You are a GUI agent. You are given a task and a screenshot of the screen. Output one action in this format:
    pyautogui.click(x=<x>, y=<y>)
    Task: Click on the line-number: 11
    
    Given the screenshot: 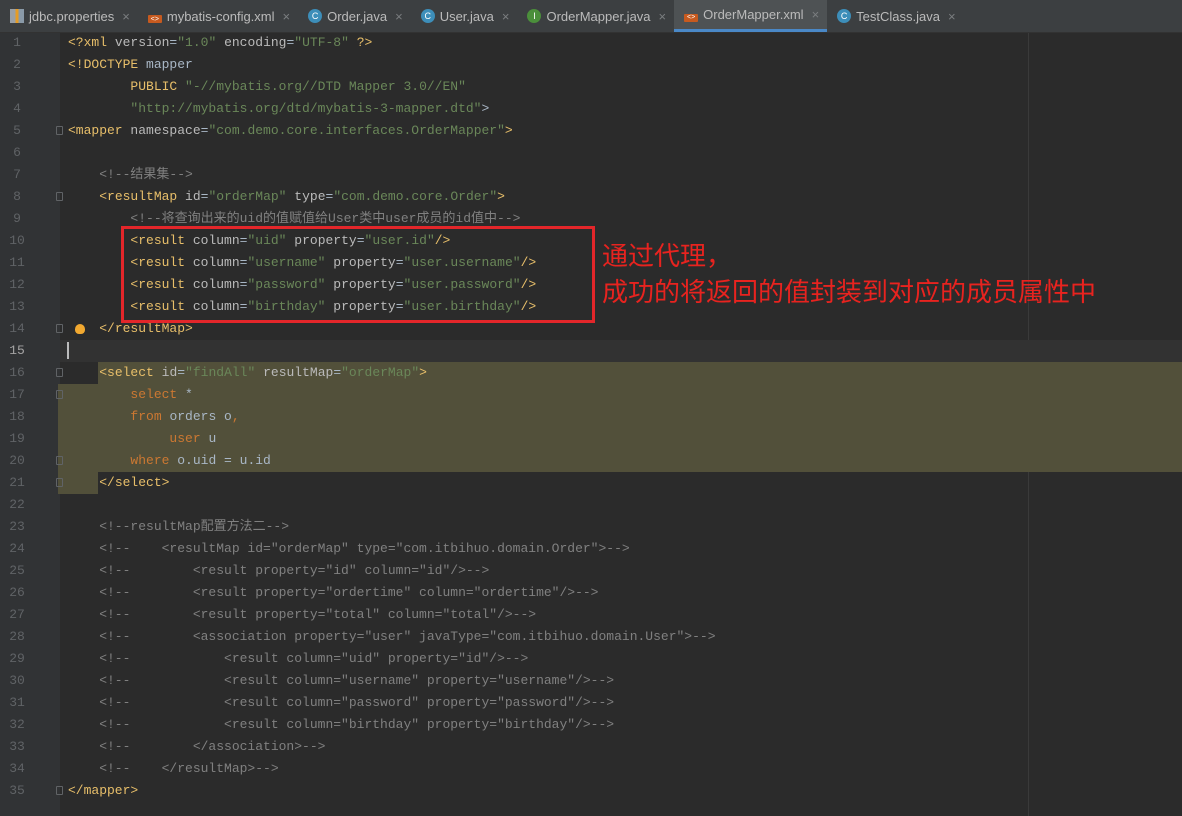 What is the action you would take?
    pyautogui.click(x=17, y=263)
    